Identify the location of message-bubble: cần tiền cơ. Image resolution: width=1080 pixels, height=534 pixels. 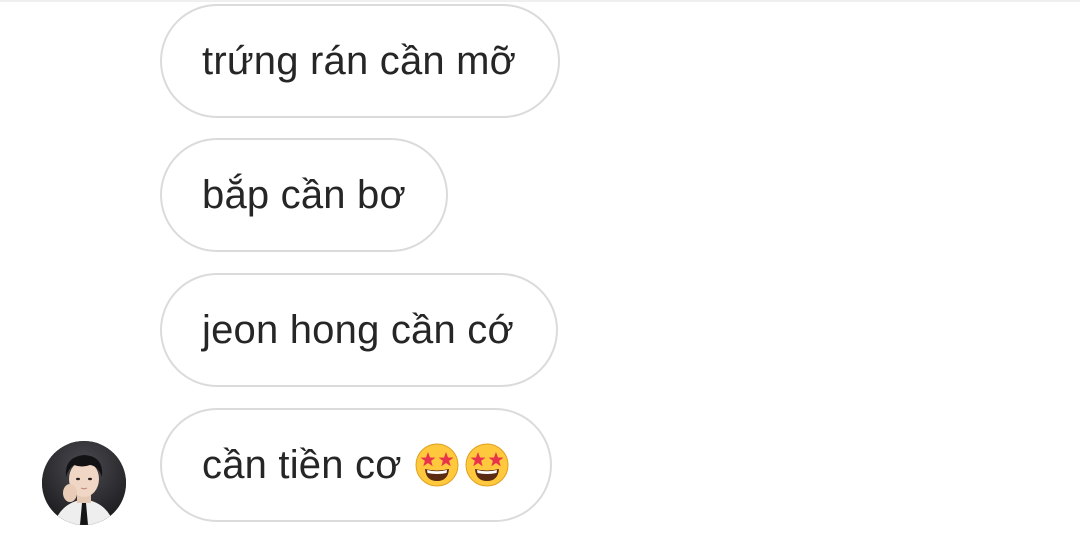
(356, 465).